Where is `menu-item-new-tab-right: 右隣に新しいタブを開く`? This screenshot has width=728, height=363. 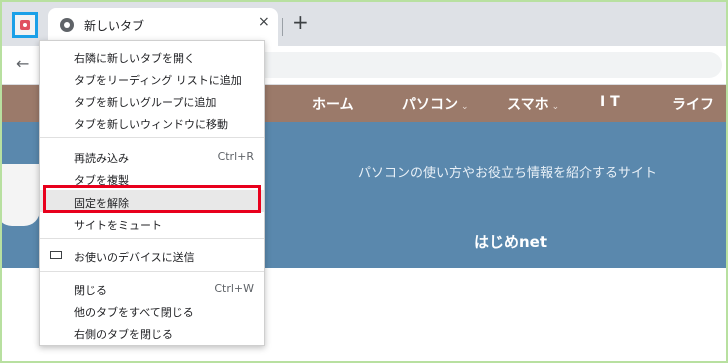
menu-item-new-tab-right: 右隣に新しいタブを開く is located at coordinates (152, 56).